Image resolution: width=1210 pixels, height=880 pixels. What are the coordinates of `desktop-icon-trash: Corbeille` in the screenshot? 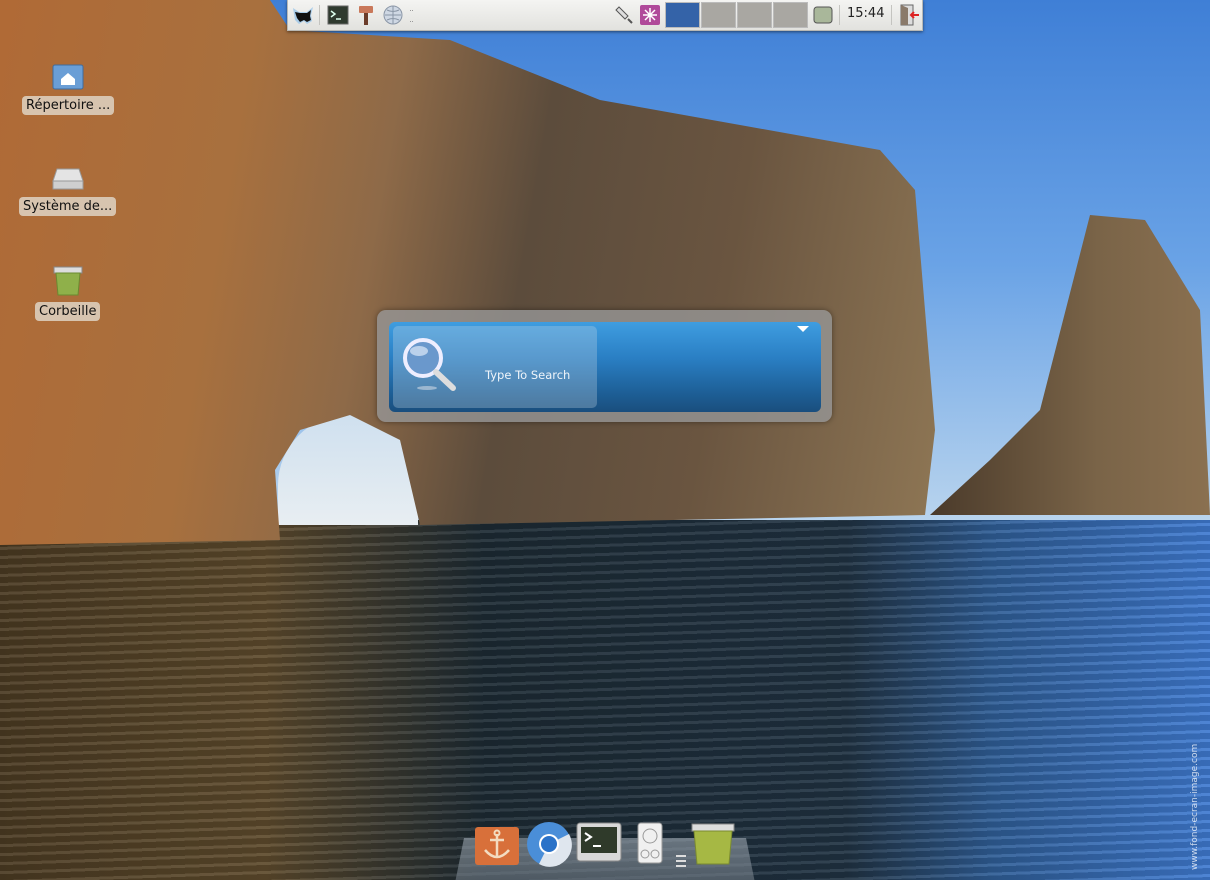 It's located at (68, 292).